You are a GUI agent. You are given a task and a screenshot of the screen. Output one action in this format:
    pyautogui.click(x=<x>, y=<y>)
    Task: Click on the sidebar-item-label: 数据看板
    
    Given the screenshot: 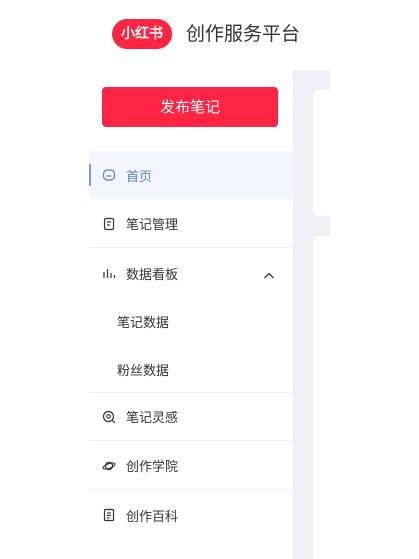 What is the action you would take?
    pyautogui.click(x=152, y=275)
    